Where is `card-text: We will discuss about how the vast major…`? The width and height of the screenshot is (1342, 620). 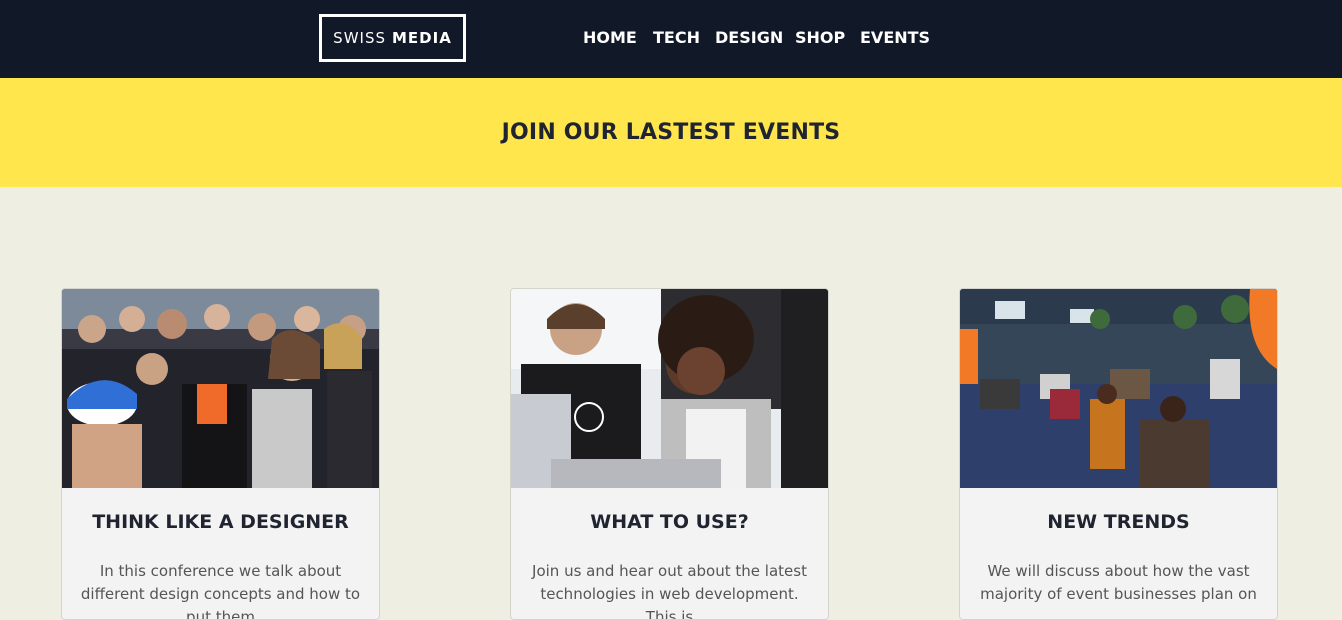
card-text: We will discuss about how the vast major… is located at coordinates (1118, 582).